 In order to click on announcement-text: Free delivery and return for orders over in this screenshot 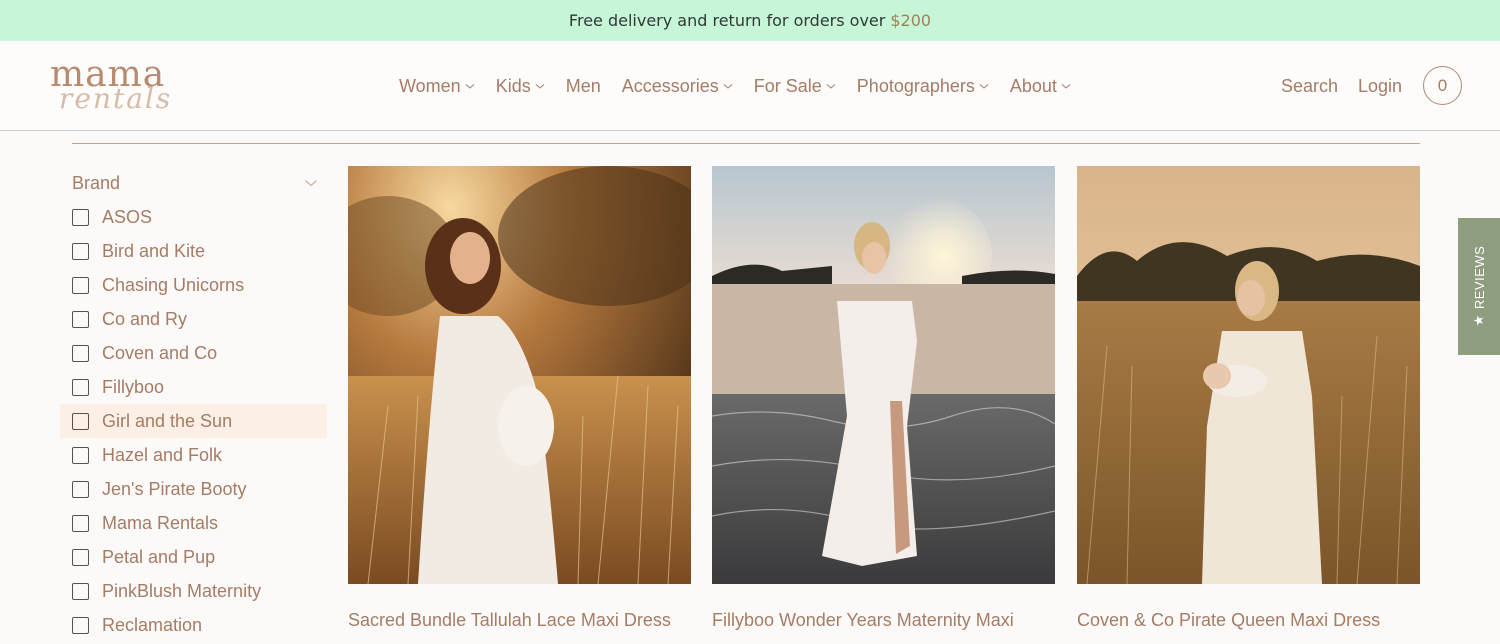, I will do `click(727, 20)`.